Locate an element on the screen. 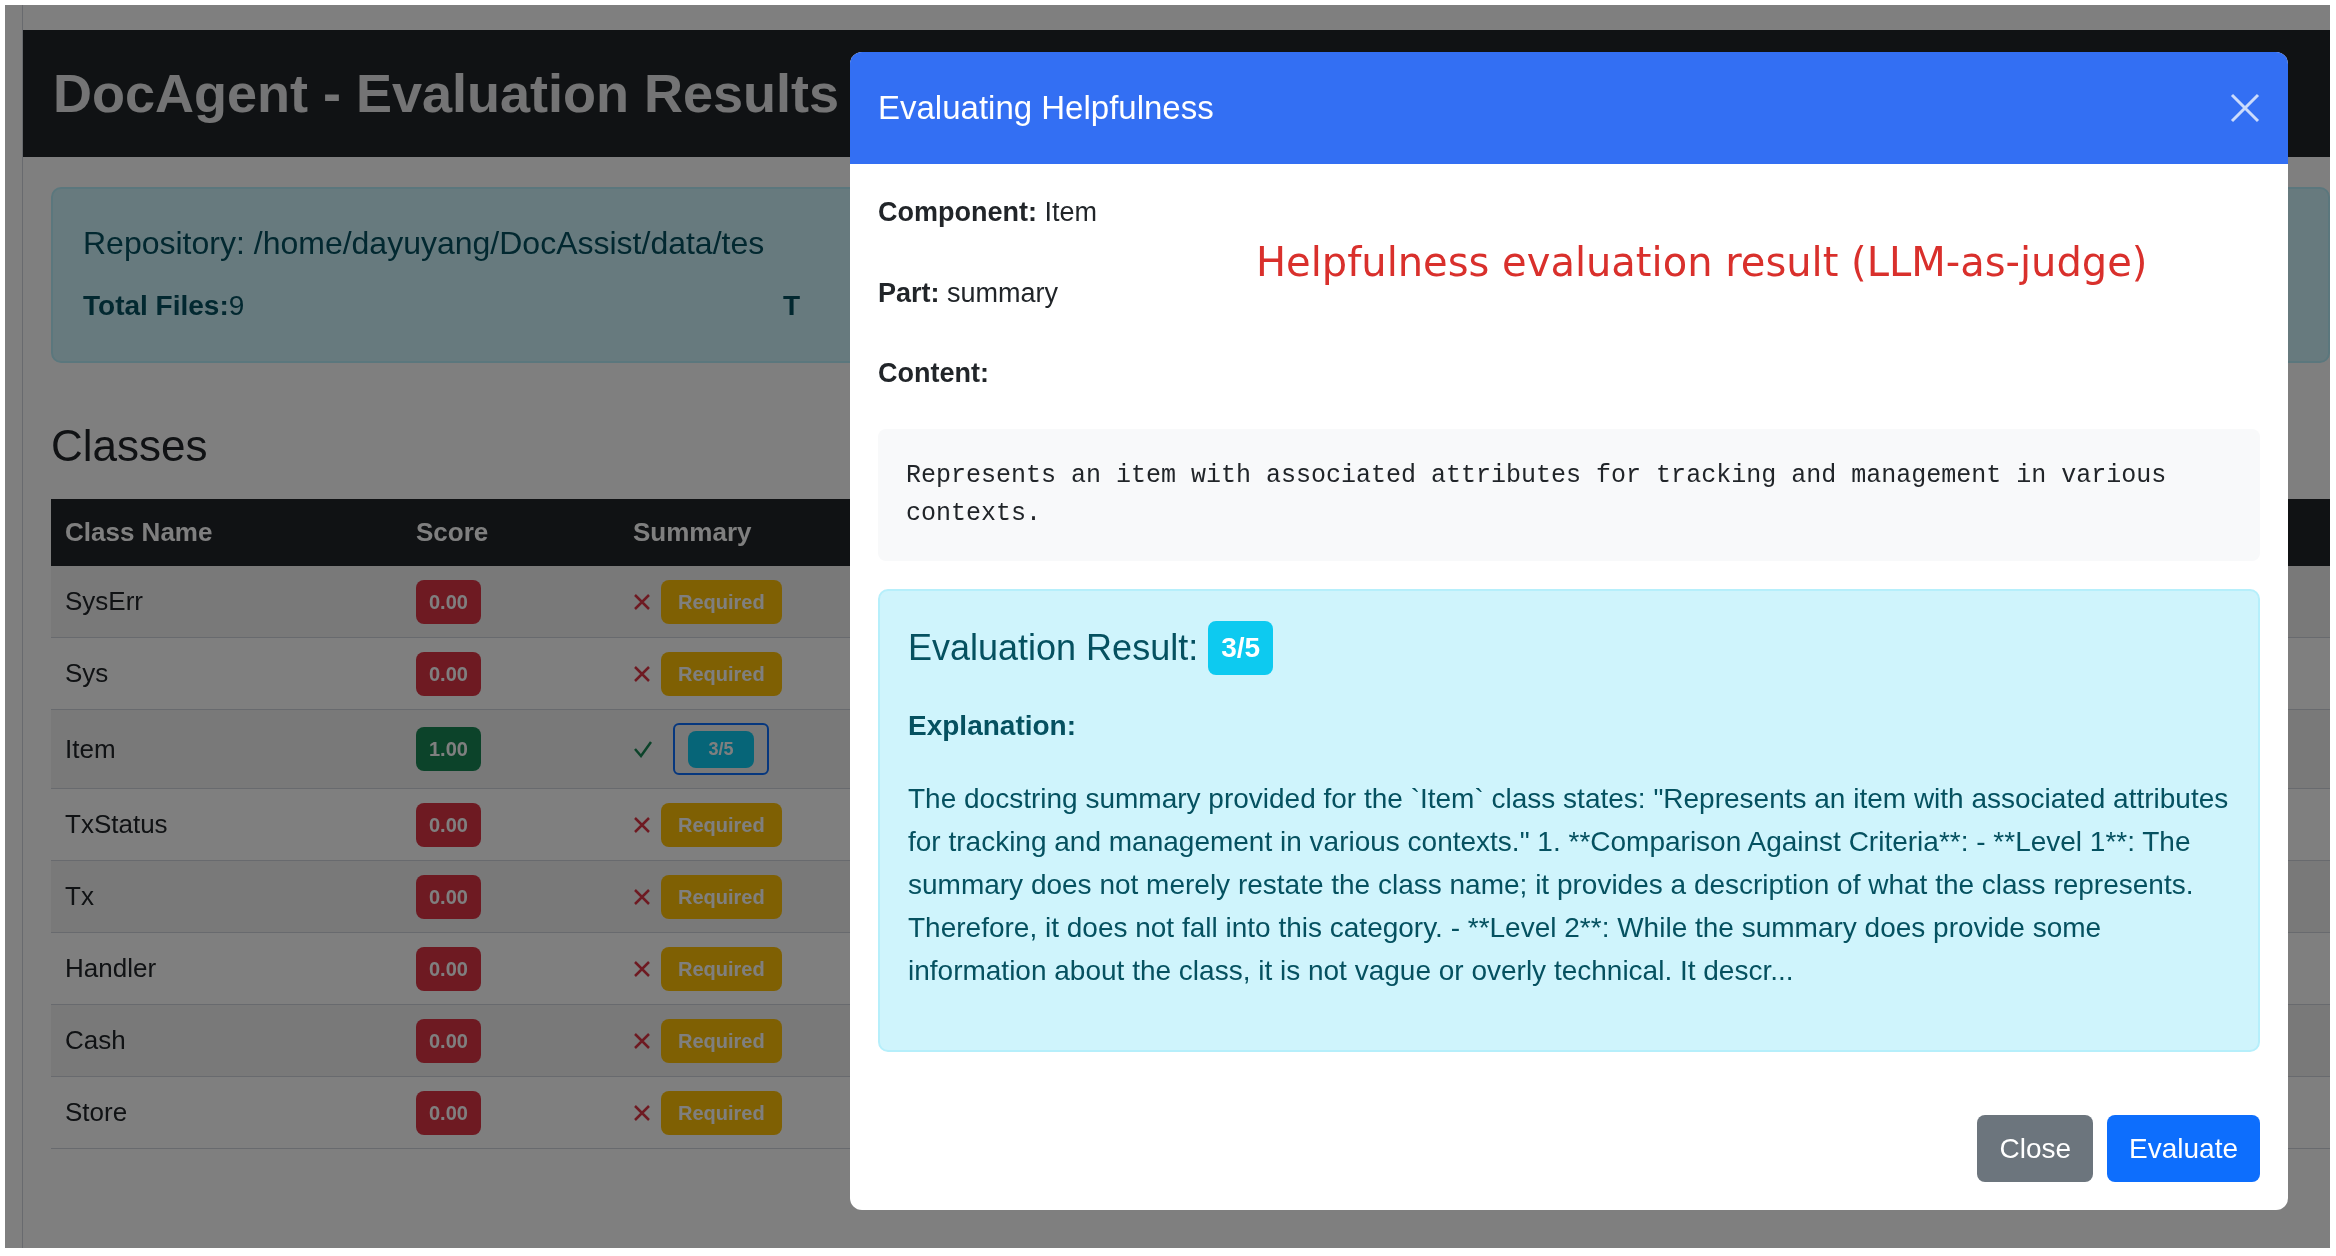  field-label: Part: summary is located at coordinates (968, 293).